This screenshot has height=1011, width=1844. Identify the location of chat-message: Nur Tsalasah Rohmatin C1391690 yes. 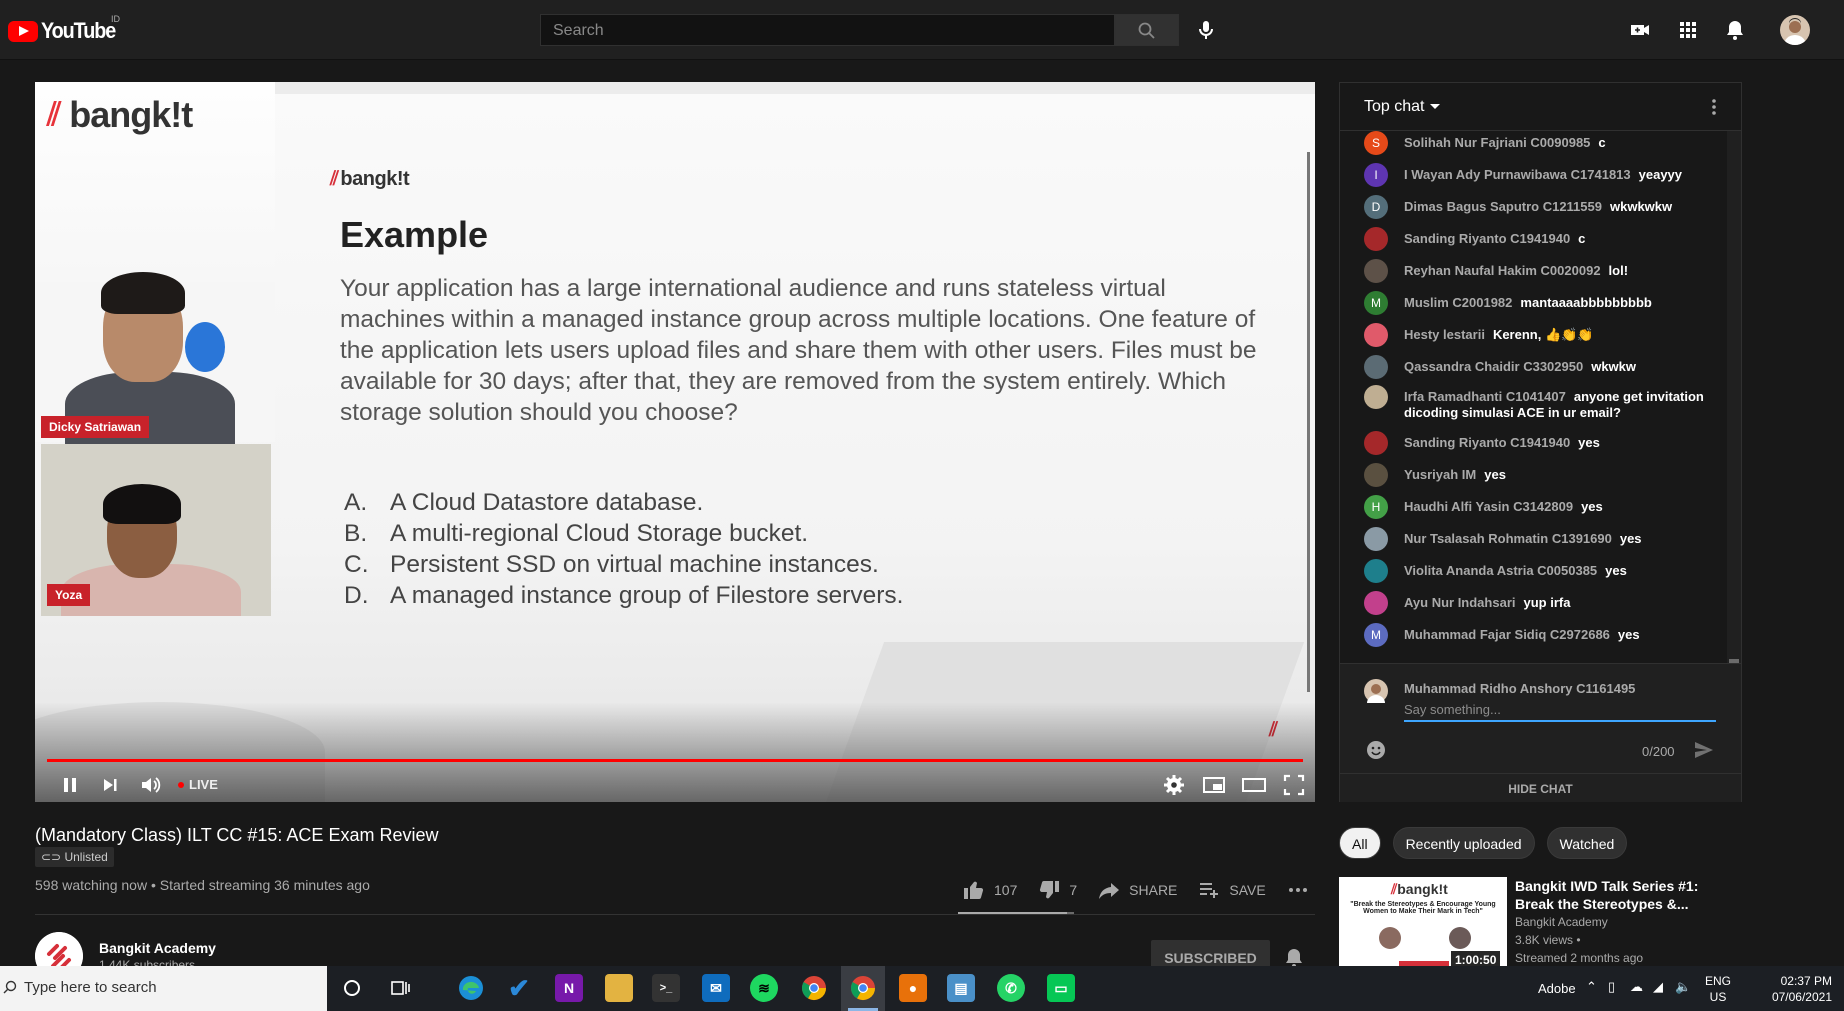
(1539, 539).